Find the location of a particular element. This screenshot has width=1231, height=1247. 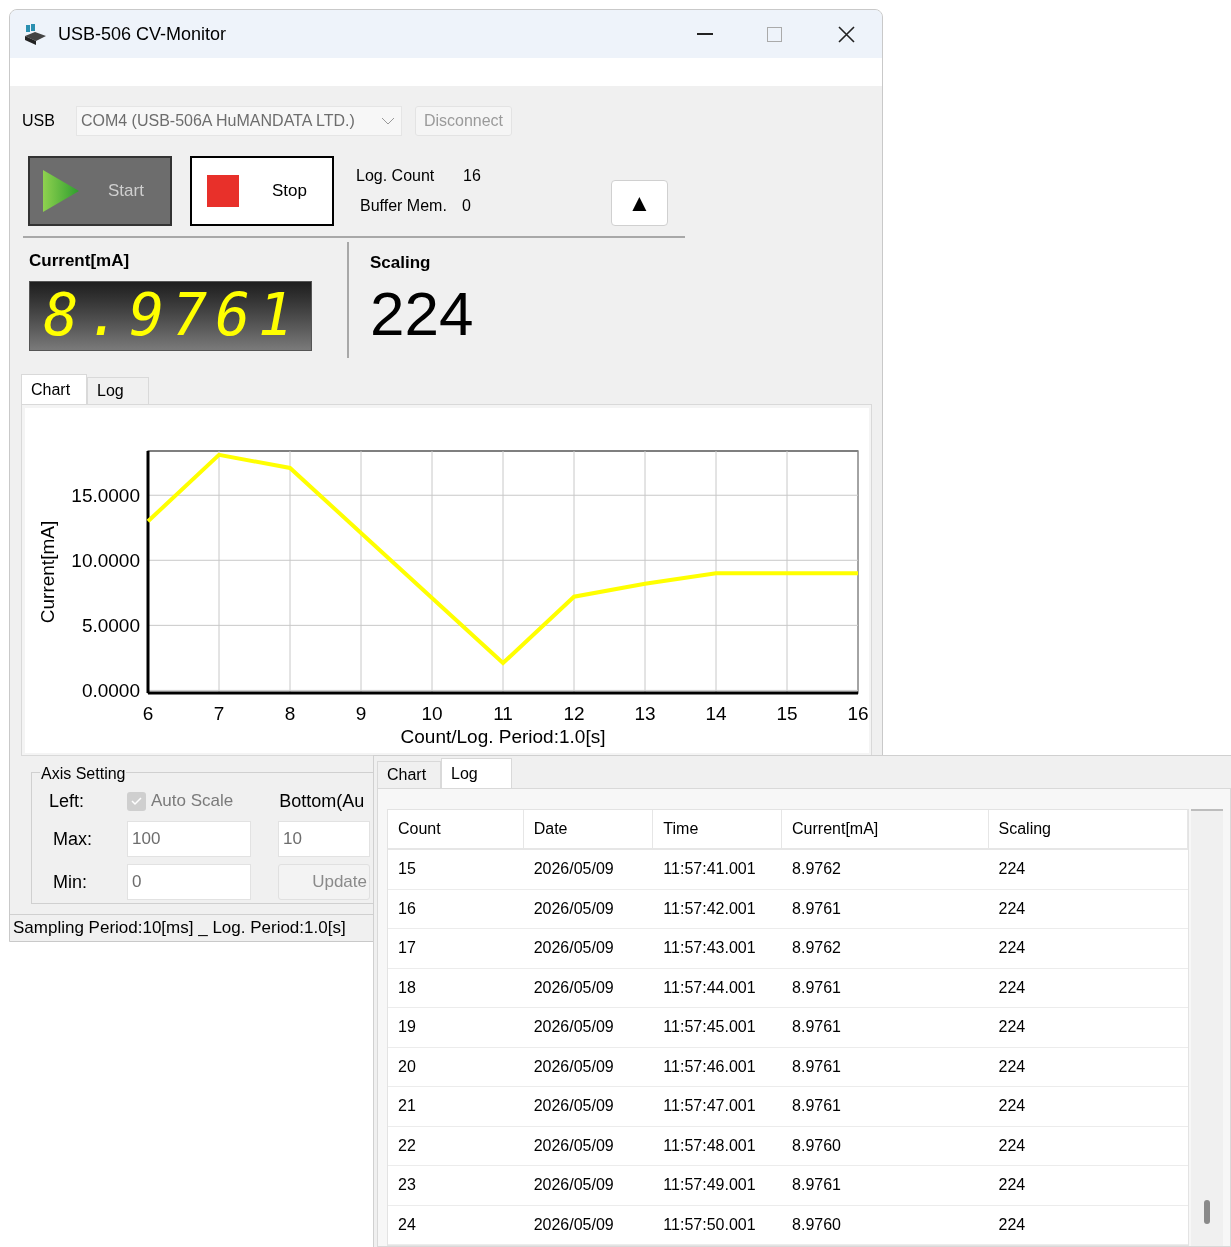

table-cell-text: 11:57:49.001 is located at coordinates (709, 1185).